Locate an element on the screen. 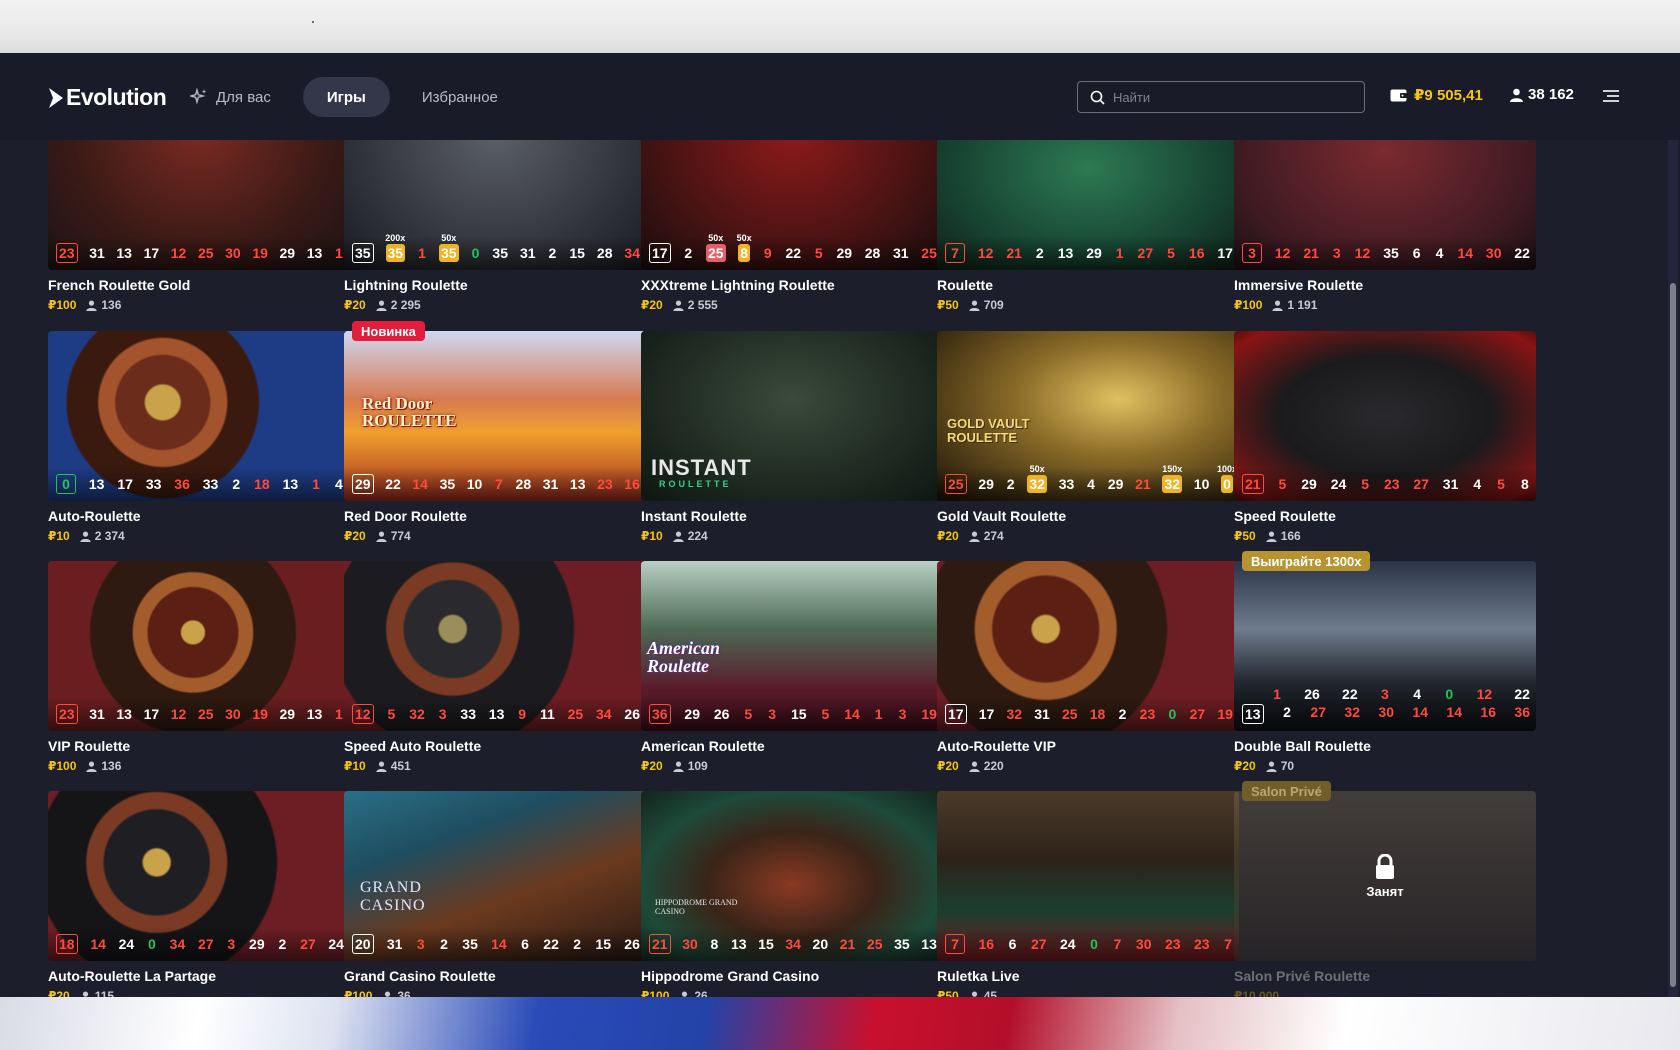 Image resolution: width=1680 pixels, height=1050 pixels. game-thumbnail: American Roulette 36 29 26 5 3 15 5 14 1 3 19 is located at coordinates (792, 646).